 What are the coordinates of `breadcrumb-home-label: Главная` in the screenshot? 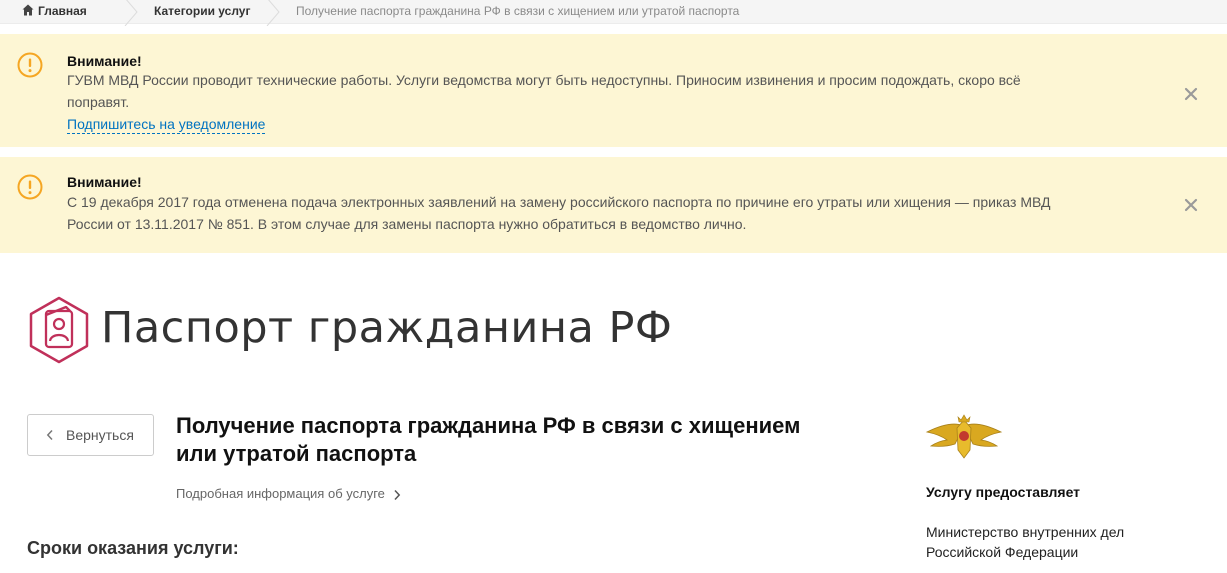 It's located at (62, 11).